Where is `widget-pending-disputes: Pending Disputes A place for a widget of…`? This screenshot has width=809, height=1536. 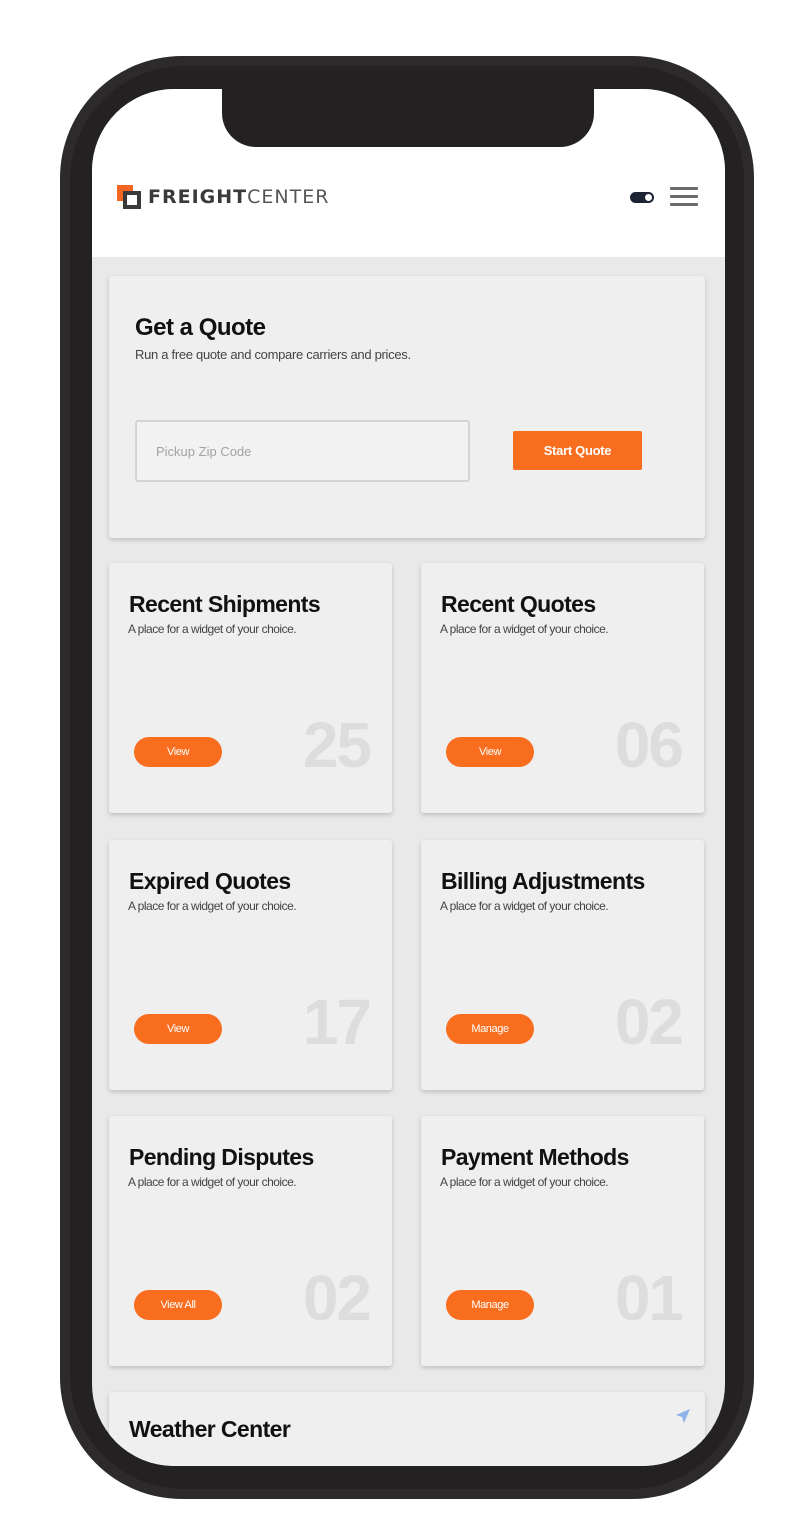
widget-pending-disputes: Pending Disputes A place for a widget of… is located at coordinates (250, 1241).